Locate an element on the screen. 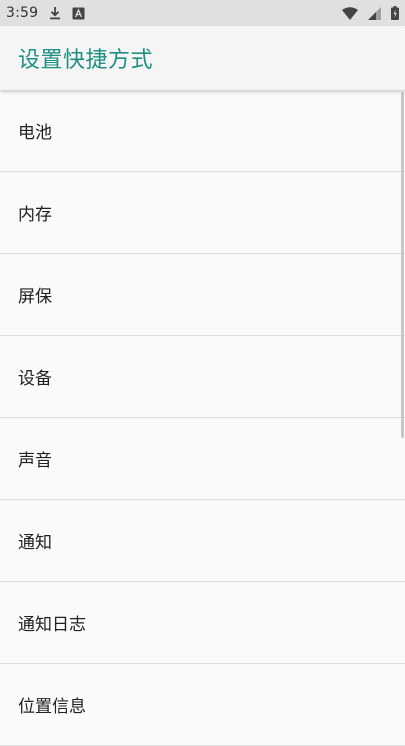 This screenshot has height=746, width=405. a-badge-icon is located at coordinates (78, 13).